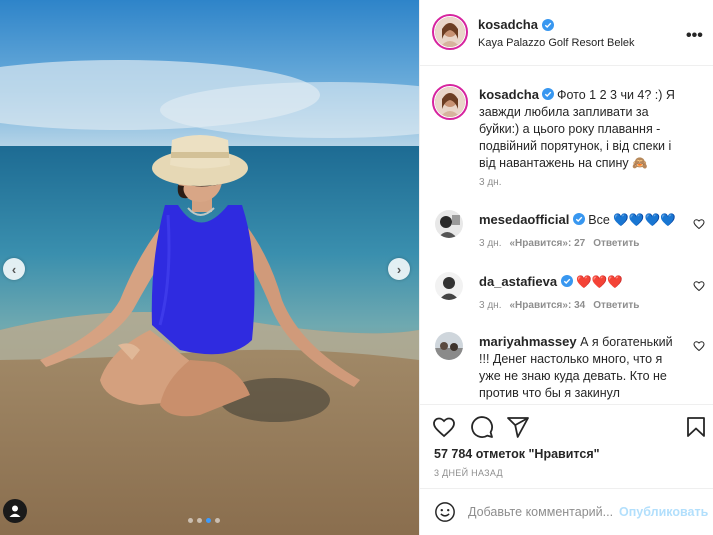 The width and height of the screenshot is (713, 535). What do you see at coordinates (566, 446) in the screenshot?
I see `post-actions: 57 784 отметок "Нравится" 3 ДНЕЙ НАЗАД` at bounding box center [566, 446].